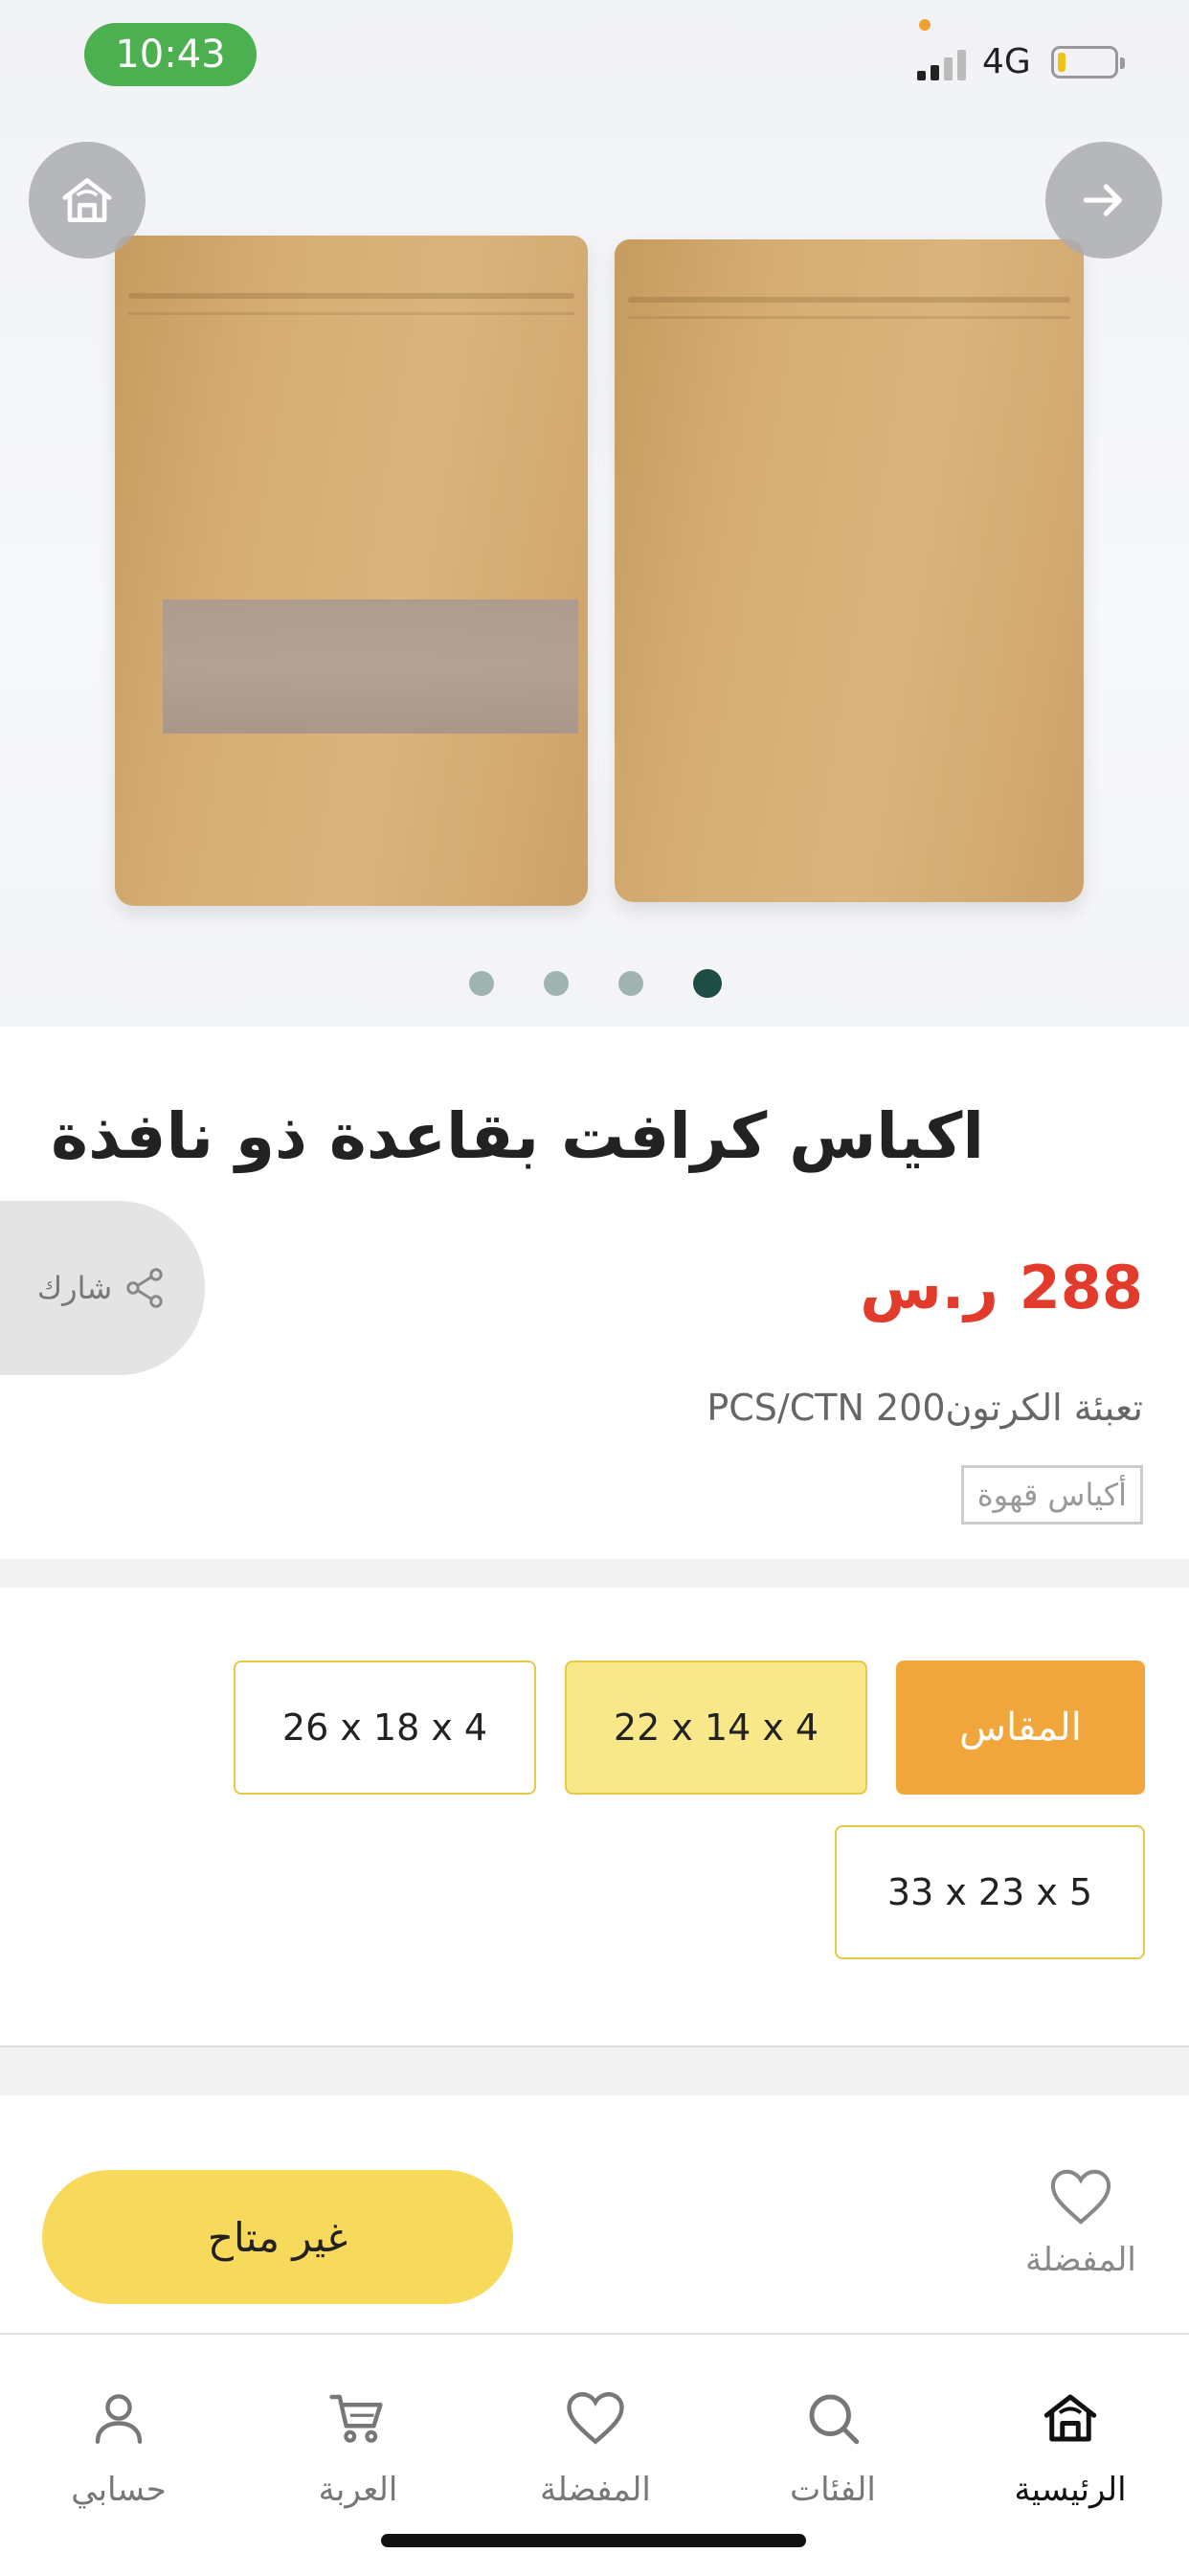 Image resolution: width=1189 pixels, height=2576 pixels. What do you see at coordinates (595, 983) in the screenshot?
I see `carousel-indicator` at bounding box center [595, 983].